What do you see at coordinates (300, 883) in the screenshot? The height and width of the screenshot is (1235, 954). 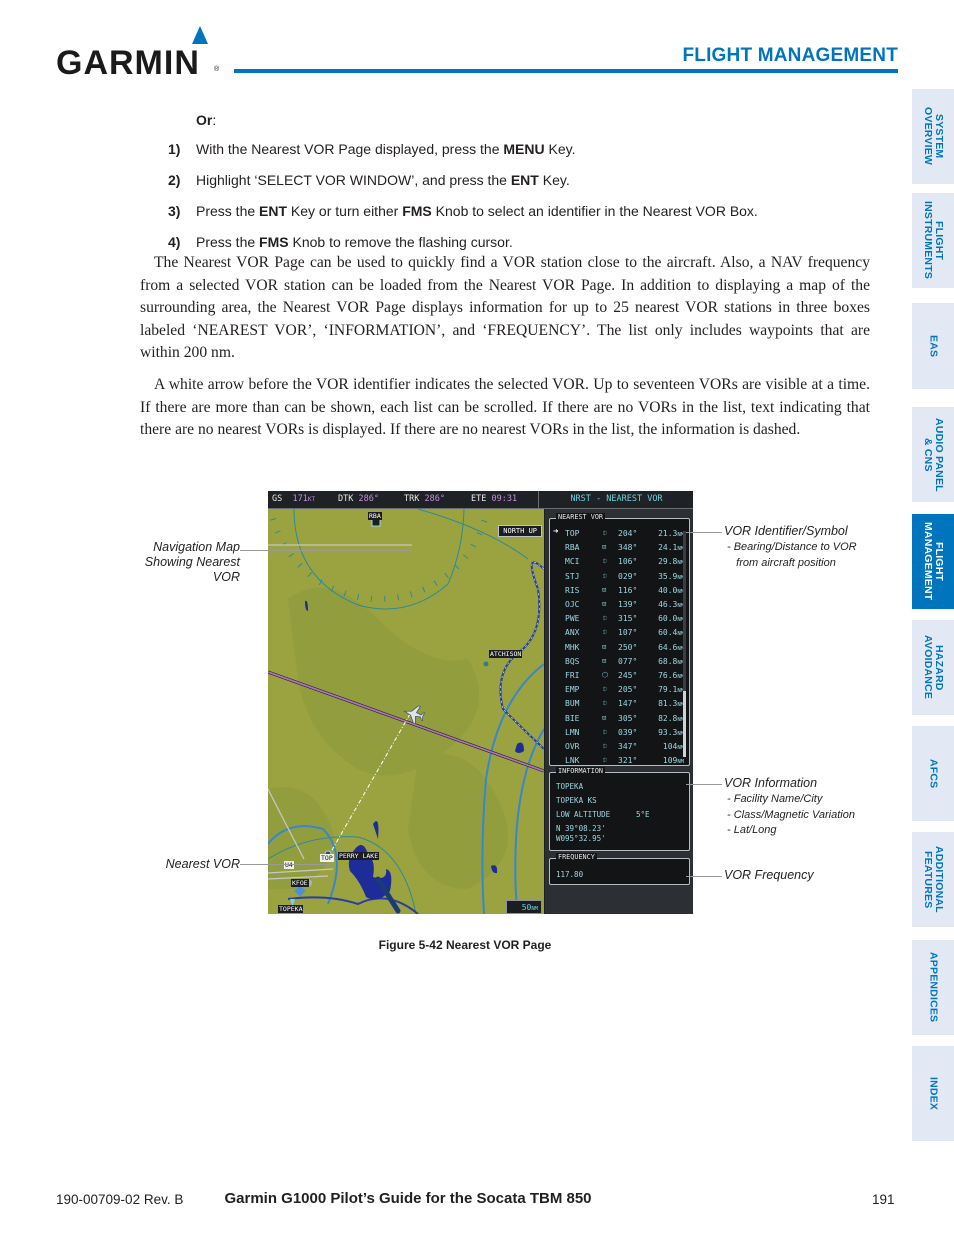 I see `map-label-kfoe: KFOE` at bounding box center [300, 883].